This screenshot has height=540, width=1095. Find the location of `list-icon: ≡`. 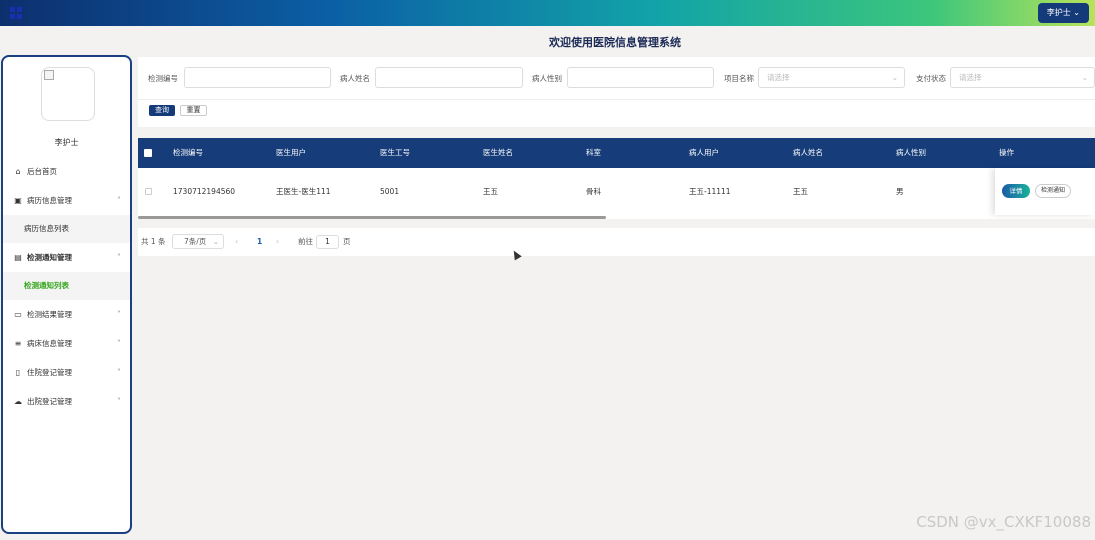

list-icon: ≡ is located at coordinates (18, 343).